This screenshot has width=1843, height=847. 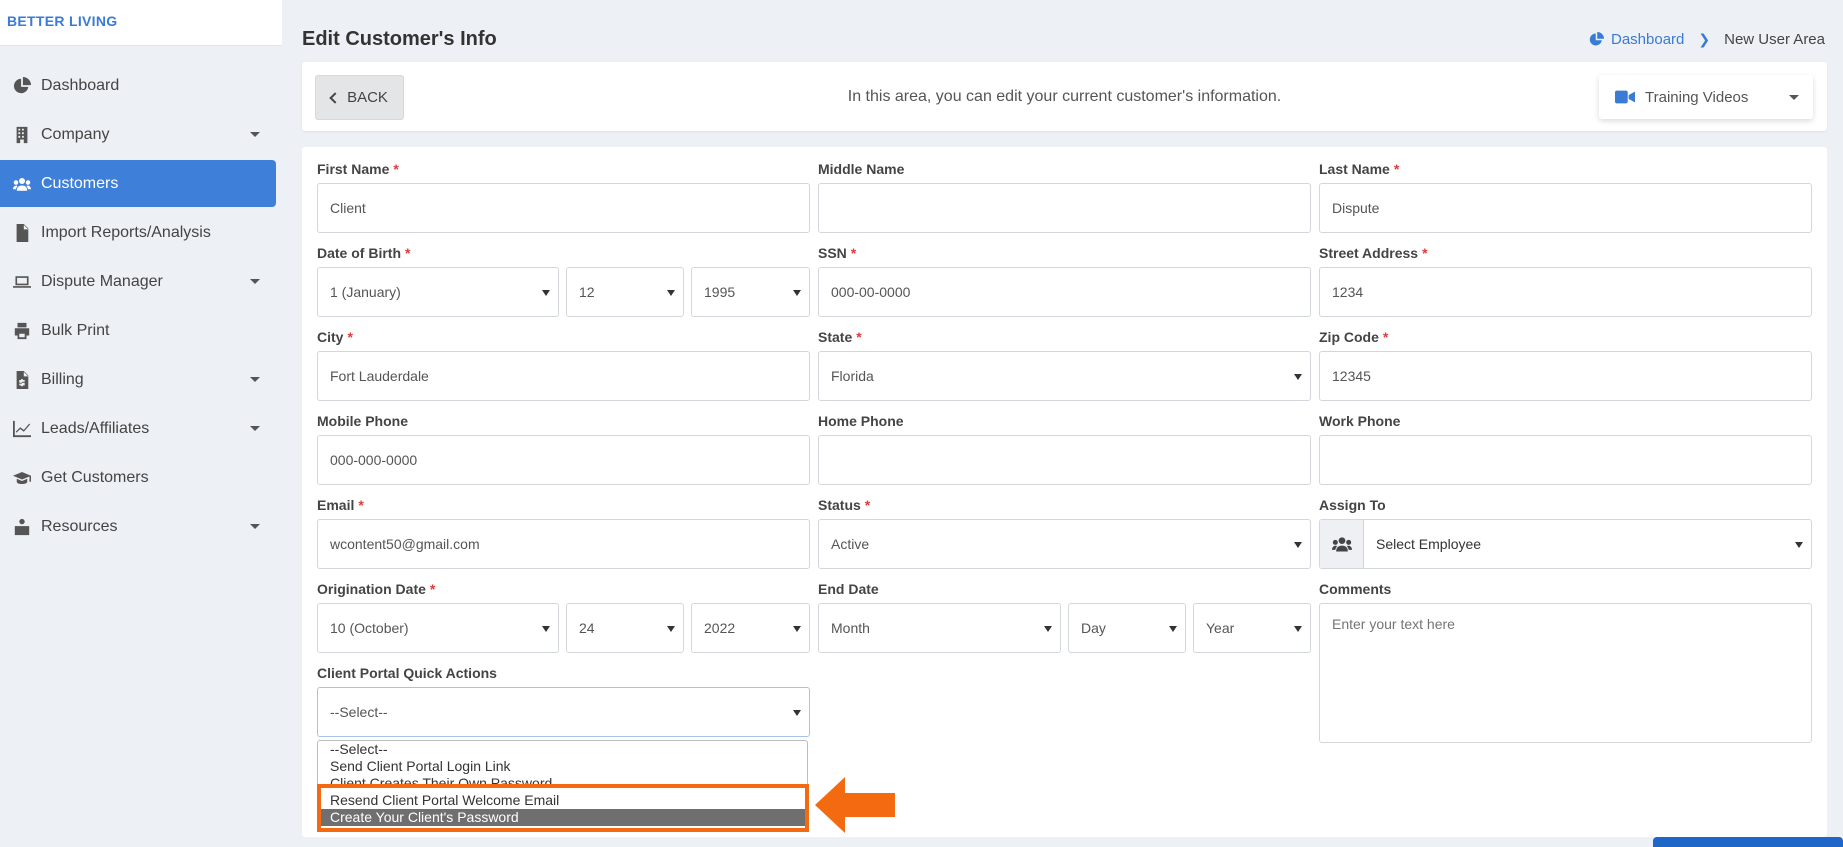 I want to click on work-phone-group: Work Phone, so click(x=1565, y=449).